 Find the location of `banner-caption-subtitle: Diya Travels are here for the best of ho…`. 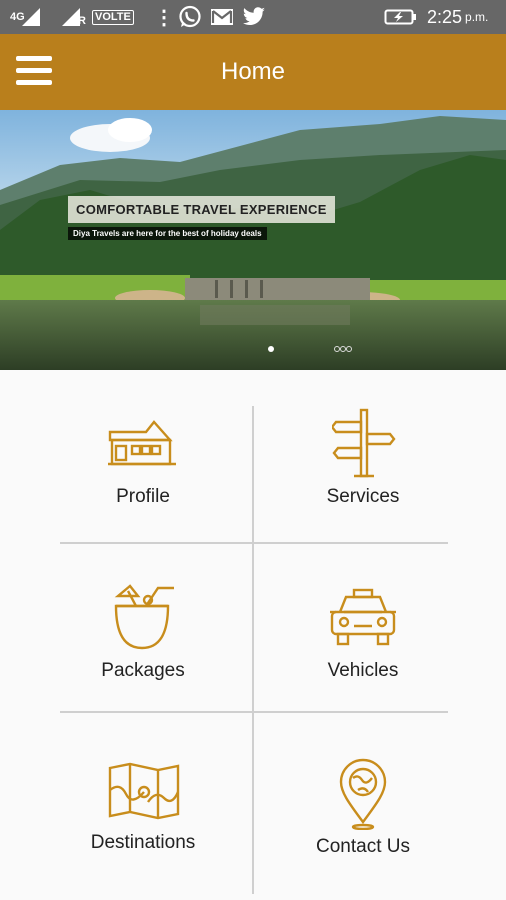

banner-caption-subtitle: Diya Travels are here for the best of ho… is located at coordinates (167, 233).